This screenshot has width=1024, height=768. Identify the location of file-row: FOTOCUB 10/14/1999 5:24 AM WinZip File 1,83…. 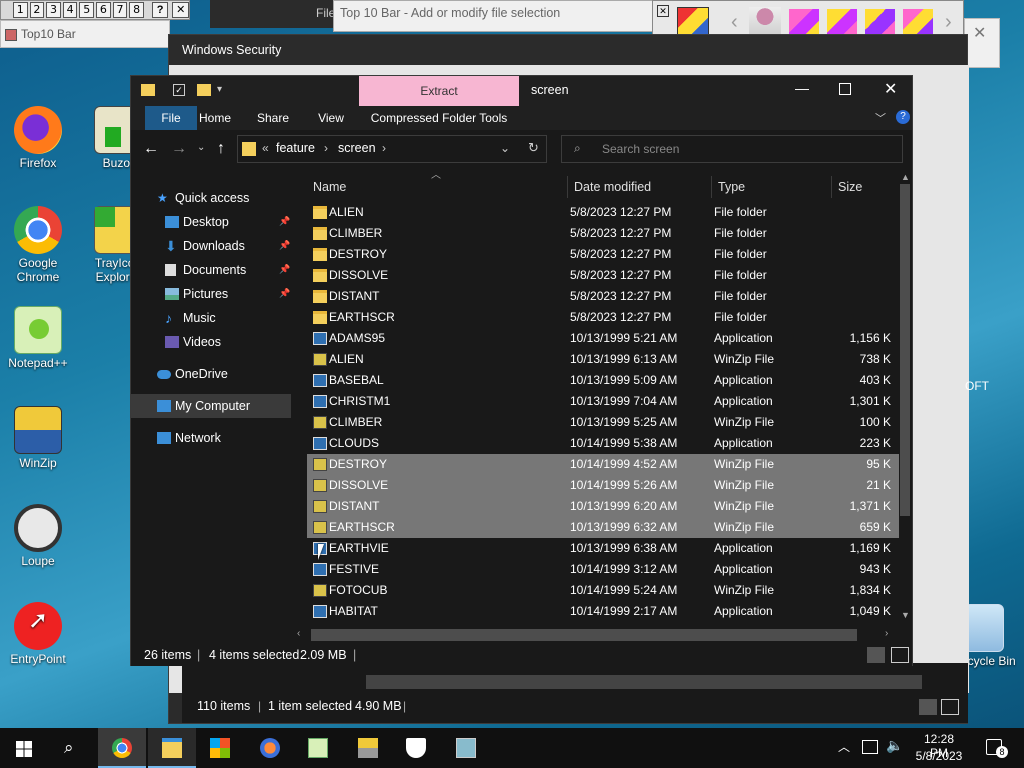
(603, 590).